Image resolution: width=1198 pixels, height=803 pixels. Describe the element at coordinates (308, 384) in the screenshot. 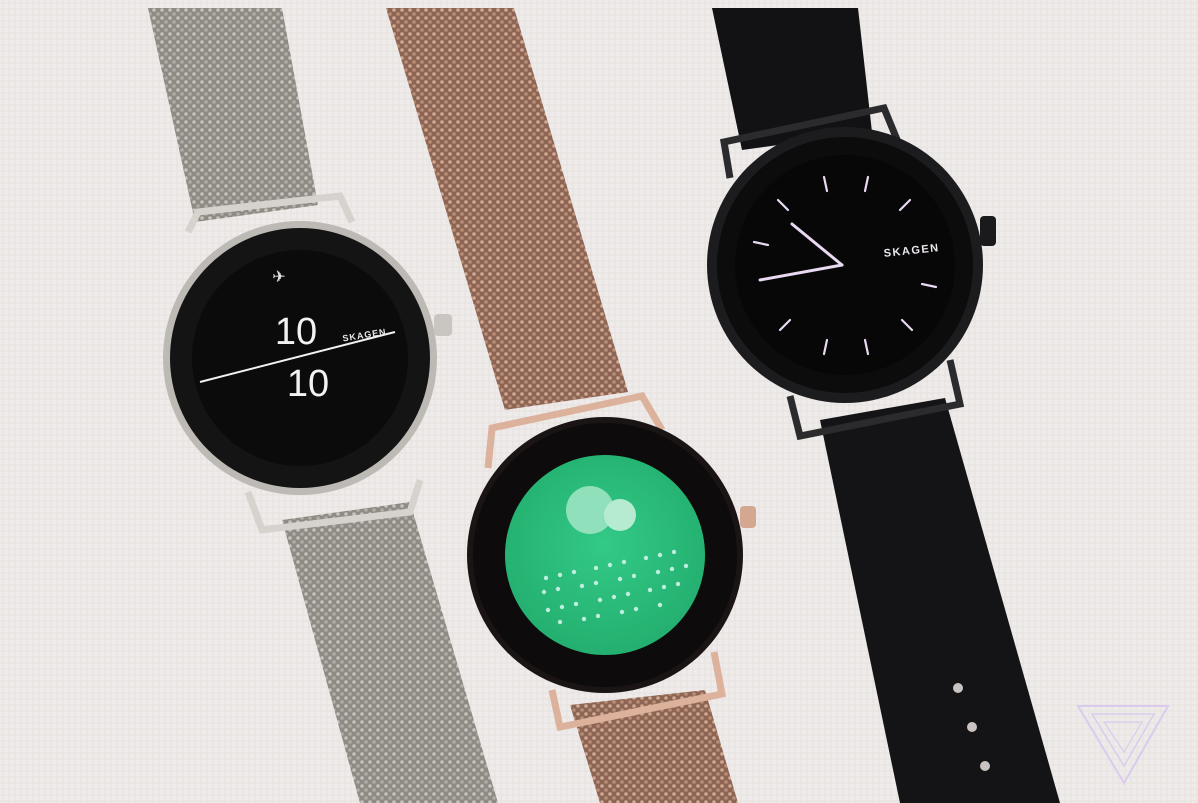

I see `minute-digits: 10` at that location.